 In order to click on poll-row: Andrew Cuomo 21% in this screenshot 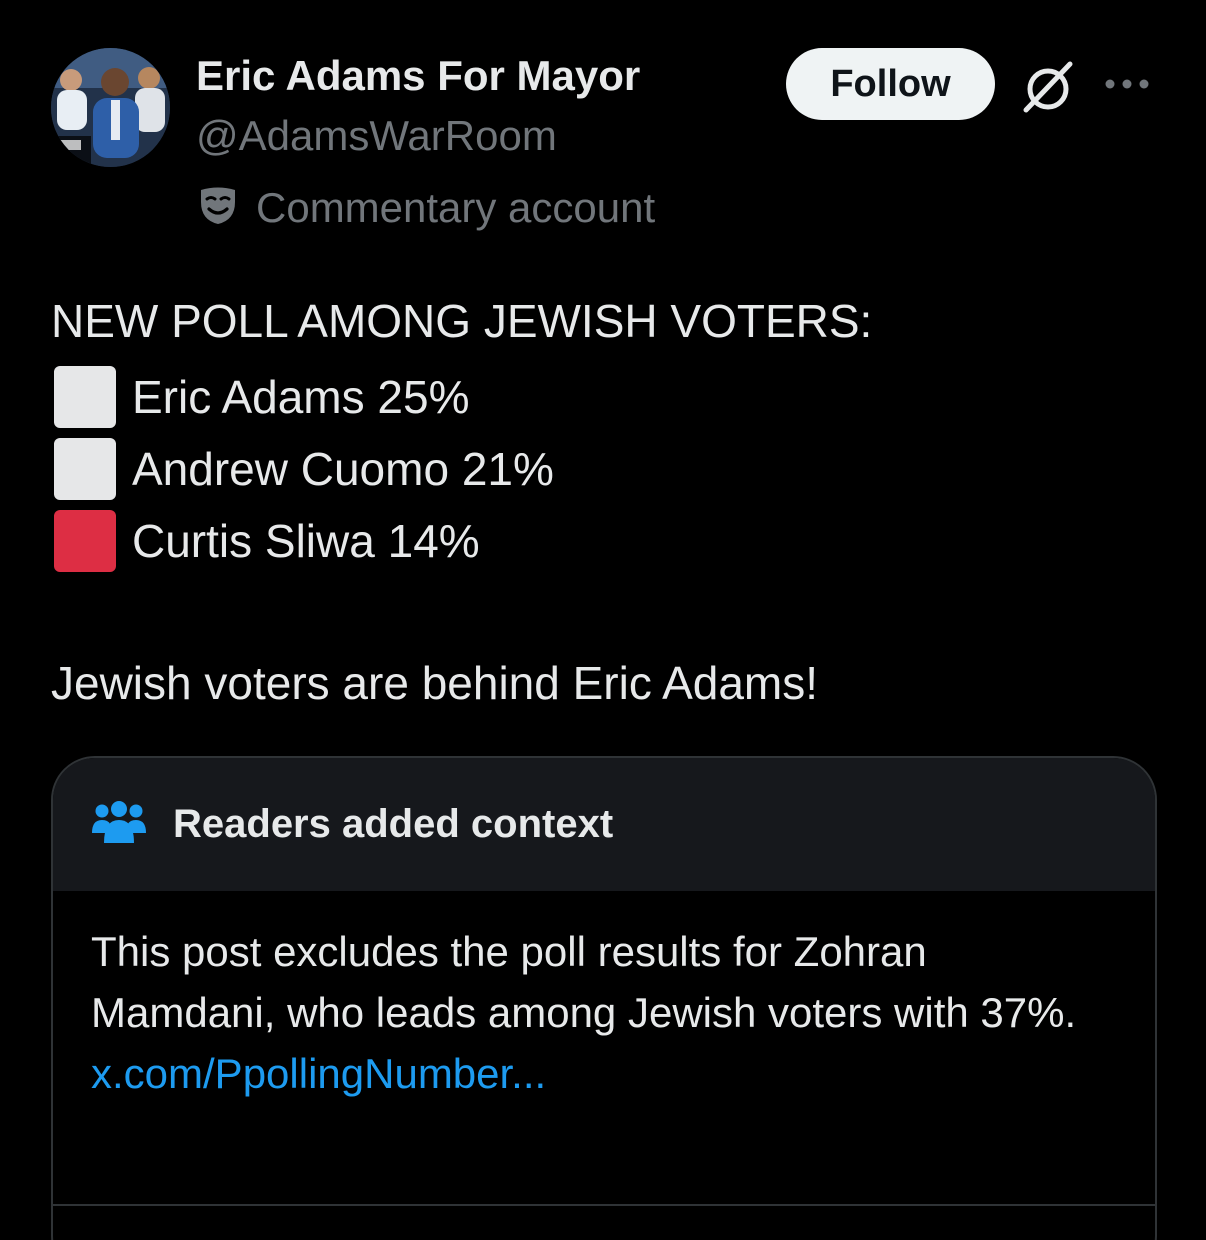, I will do `click(304, 469)`.